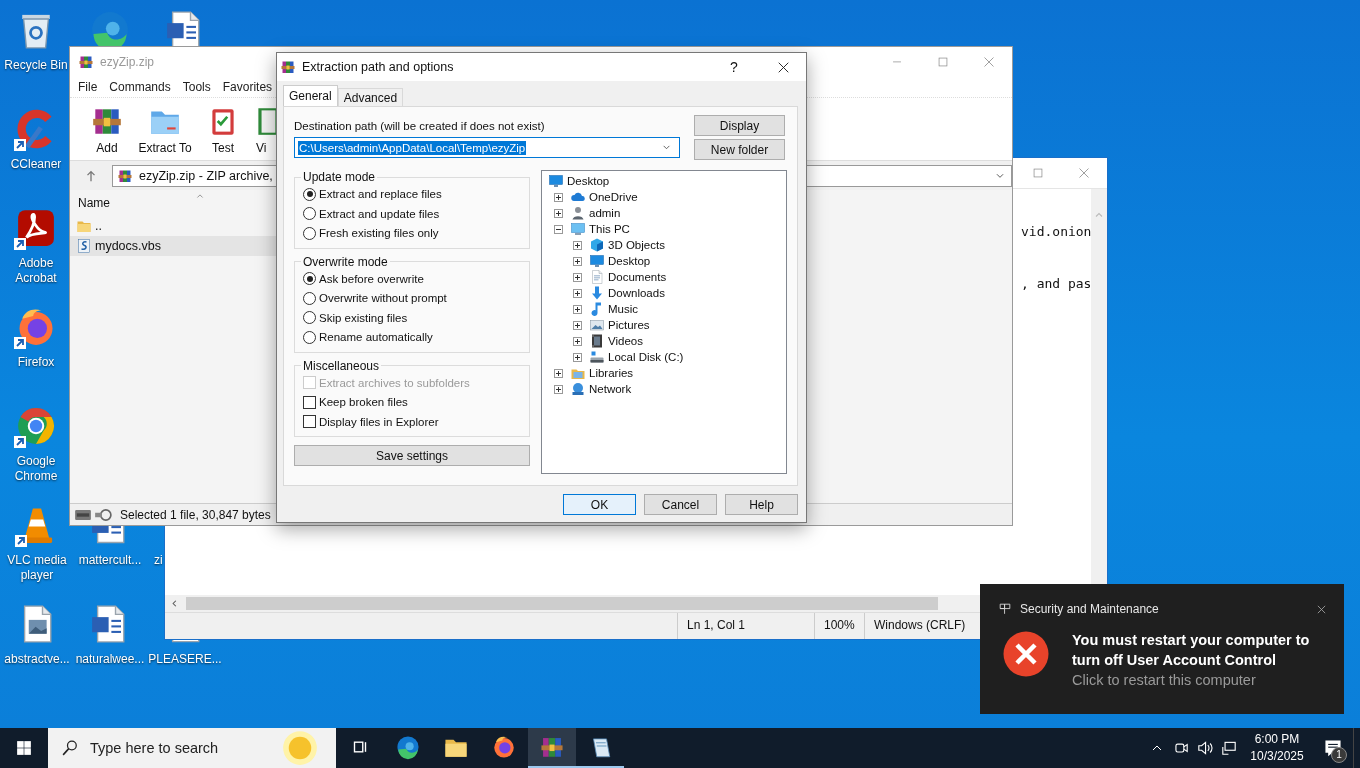  What do you see at coordinates (206, 175) in the screenshot?
I see `address-text: ezyZip.zip - ZIP archive,` at bounding box center [206, 175].